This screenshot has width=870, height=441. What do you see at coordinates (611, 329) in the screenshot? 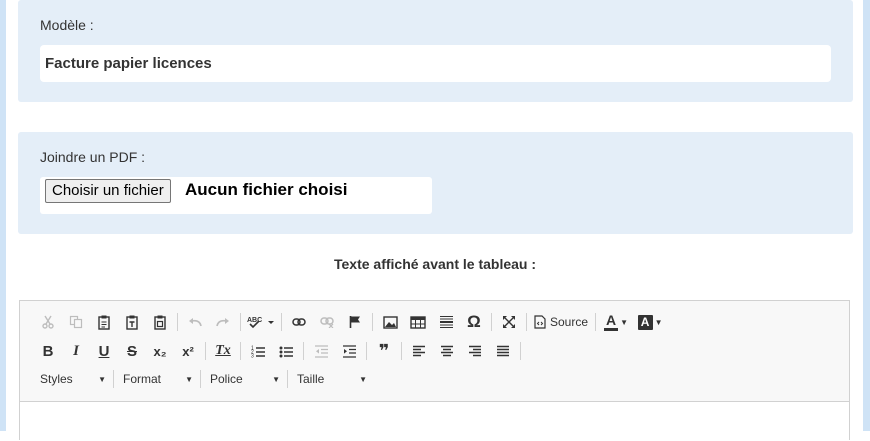
I see `text-color-bar` at bounding box center [611, 329].